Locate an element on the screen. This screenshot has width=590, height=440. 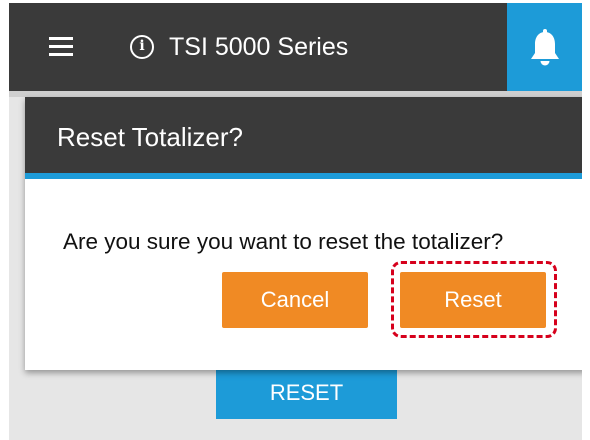
dialog-title: Reset Totalizer? is located at coordinates (150, 137).